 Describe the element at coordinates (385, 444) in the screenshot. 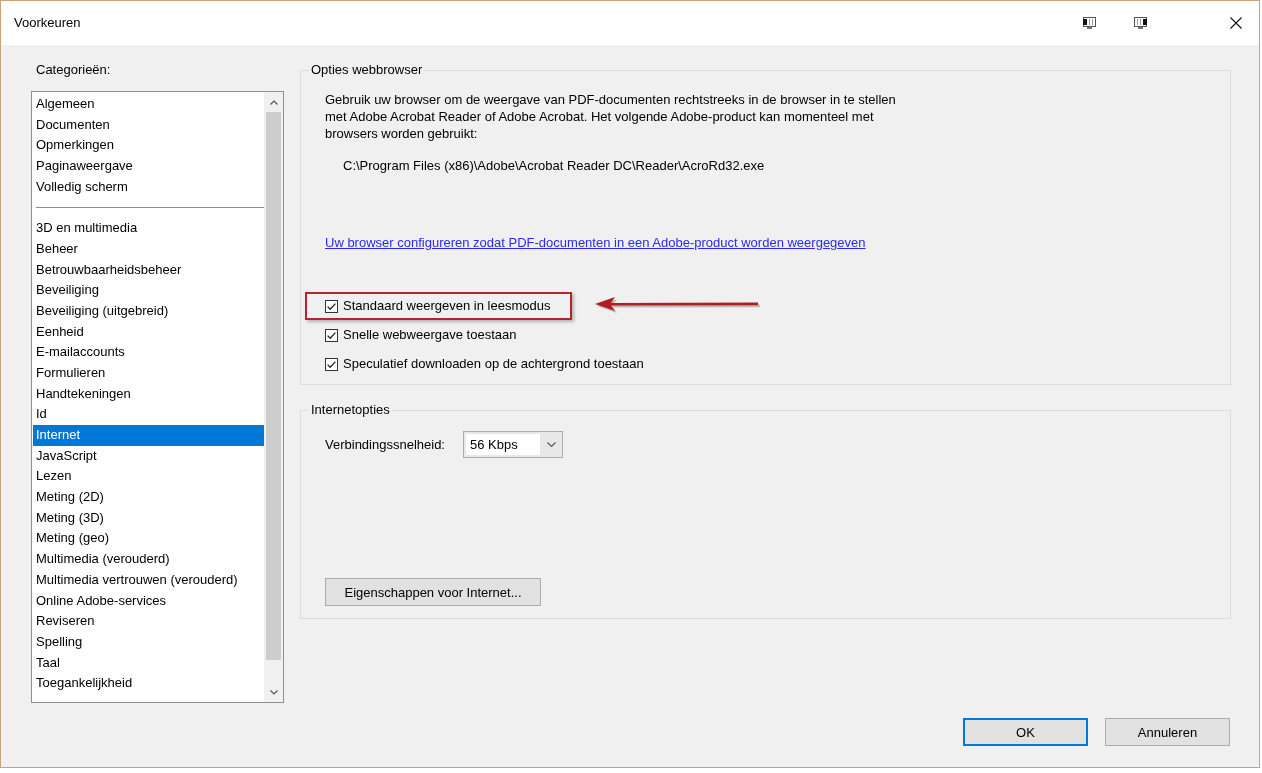

I see `field-label: Verbindingssnelheid:` at that location.